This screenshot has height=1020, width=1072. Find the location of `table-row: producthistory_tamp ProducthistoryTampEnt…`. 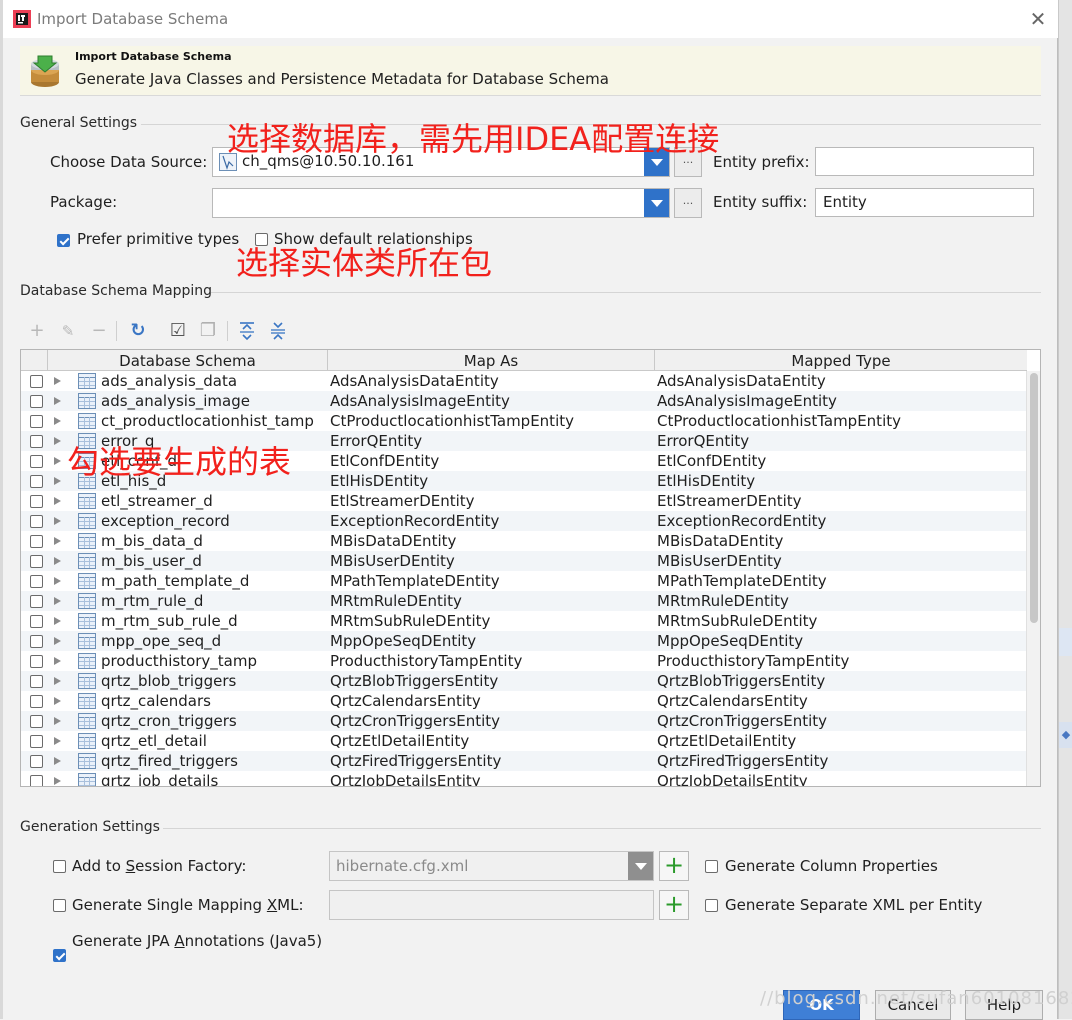

table-row: producthistory_tamp ProducthistoryTampEnt… is located at coordinates (524, 661).